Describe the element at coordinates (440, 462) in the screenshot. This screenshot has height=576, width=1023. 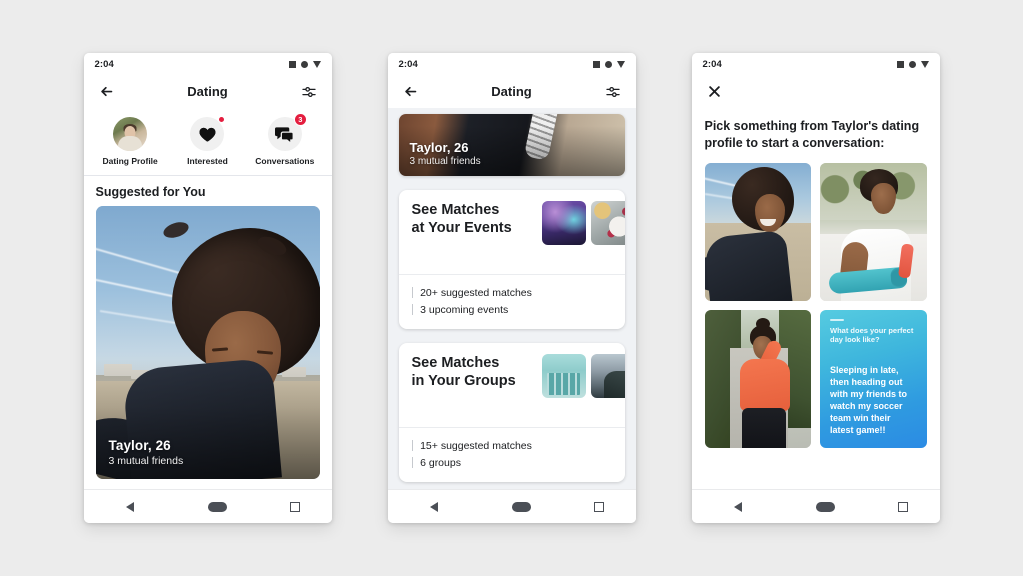
I see `stat-text: 6 groups` at that location.